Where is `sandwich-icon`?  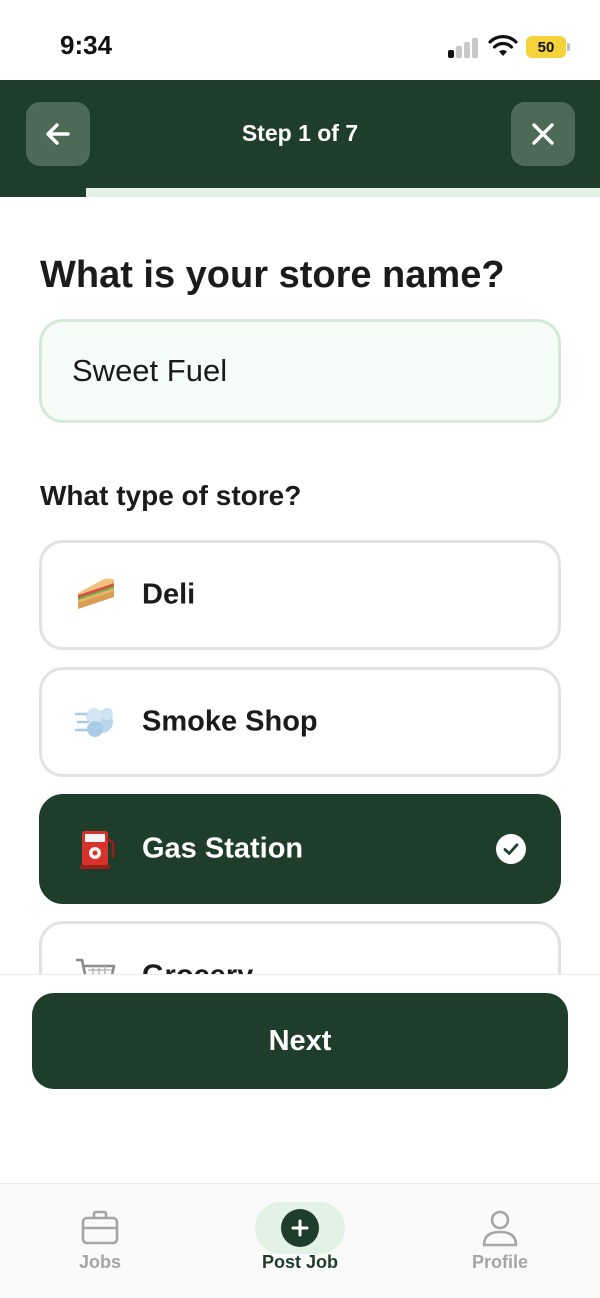 sandwich-icon is located at coordinates (96, 593).